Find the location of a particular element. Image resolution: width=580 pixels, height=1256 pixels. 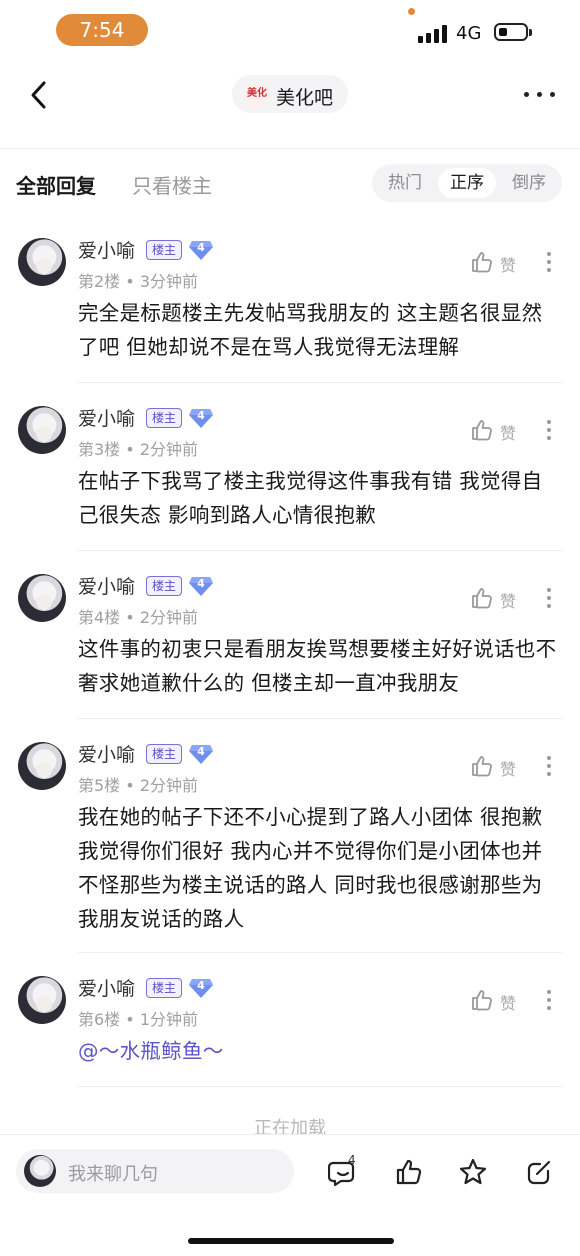

sort-ascending: 正序 is located at coordinates (467, 183).